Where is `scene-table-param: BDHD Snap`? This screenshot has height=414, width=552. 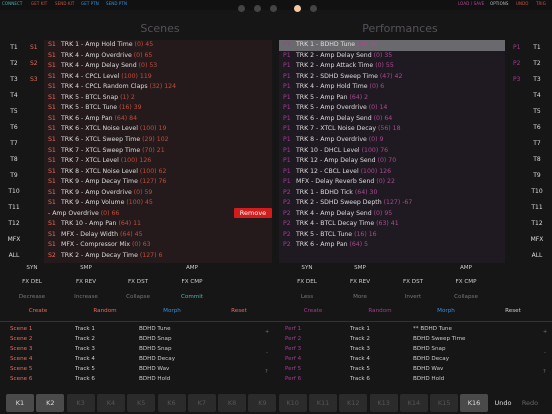
scene-table-param: BDHD Snap is located at coordinates (155, 349).